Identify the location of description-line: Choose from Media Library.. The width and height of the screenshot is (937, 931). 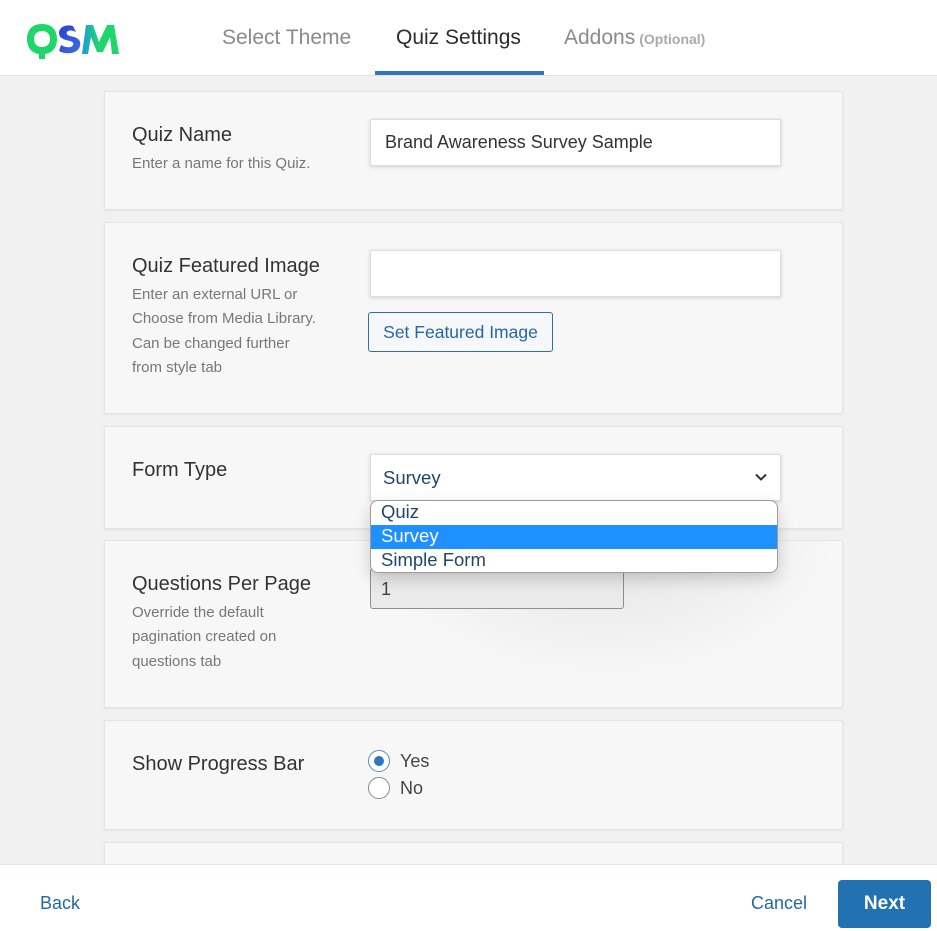
(224, 319).